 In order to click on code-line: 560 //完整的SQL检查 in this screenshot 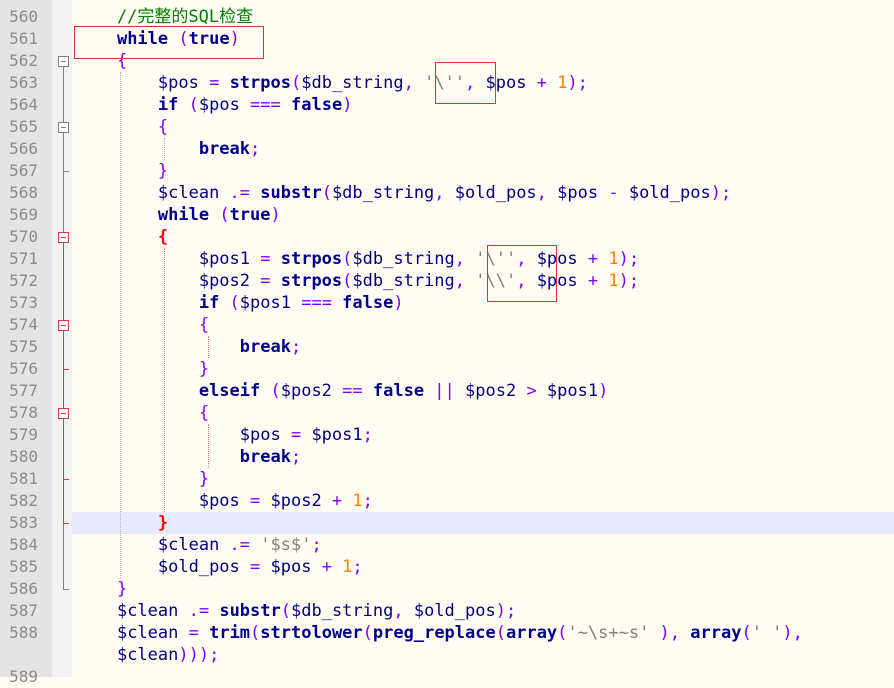, I will do `click(447, 17)`.